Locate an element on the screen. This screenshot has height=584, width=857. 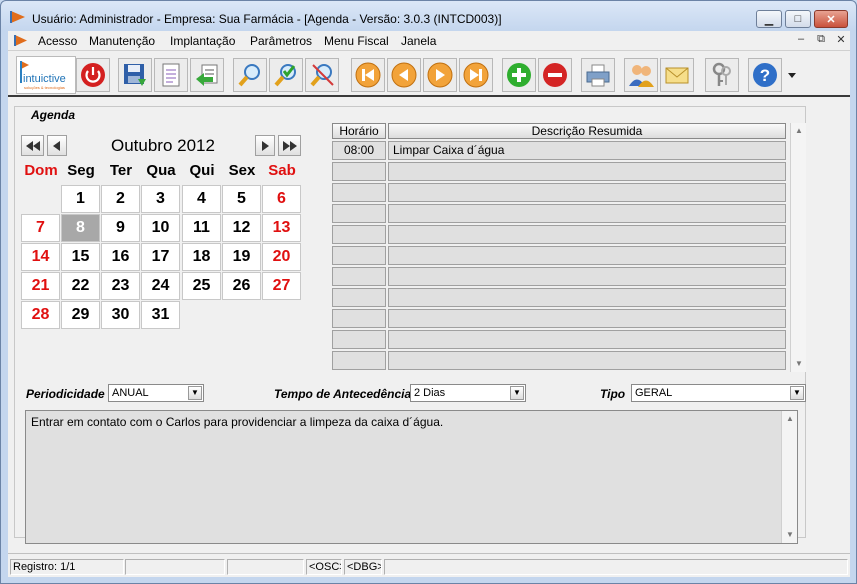
calendar-day: 29 is located at coordinates (80, 315).